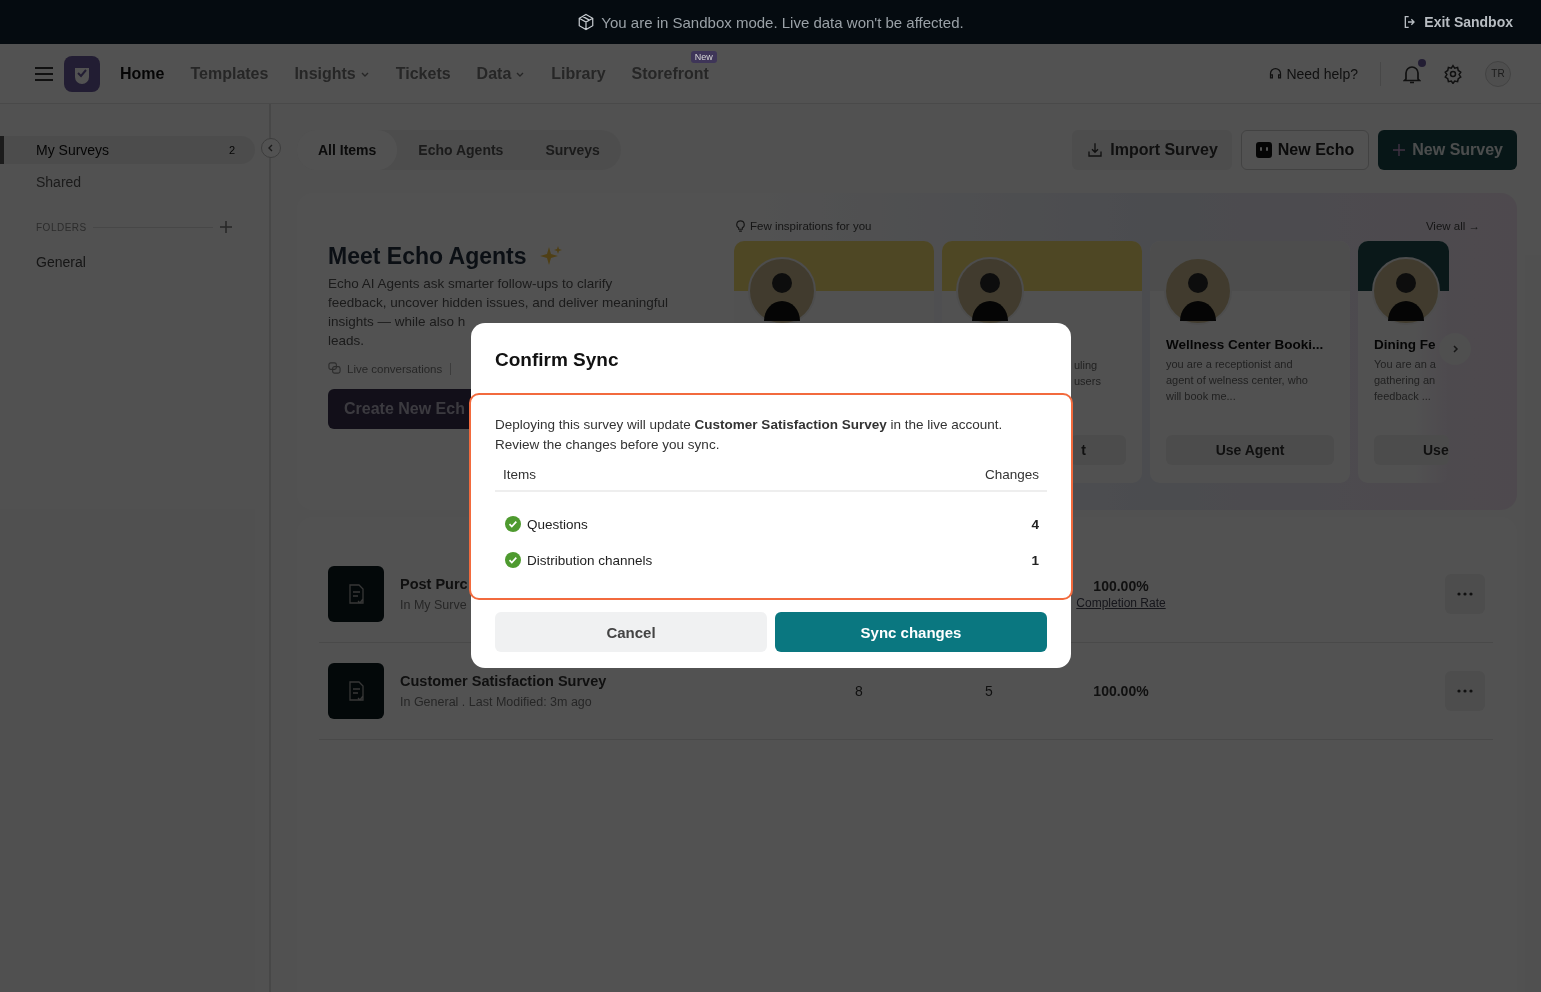 The width and height of the screenshot is (1541, 992). Describe the element at coordinates (519, 474) in the screenshot. I see `column-header: Items` at that location.